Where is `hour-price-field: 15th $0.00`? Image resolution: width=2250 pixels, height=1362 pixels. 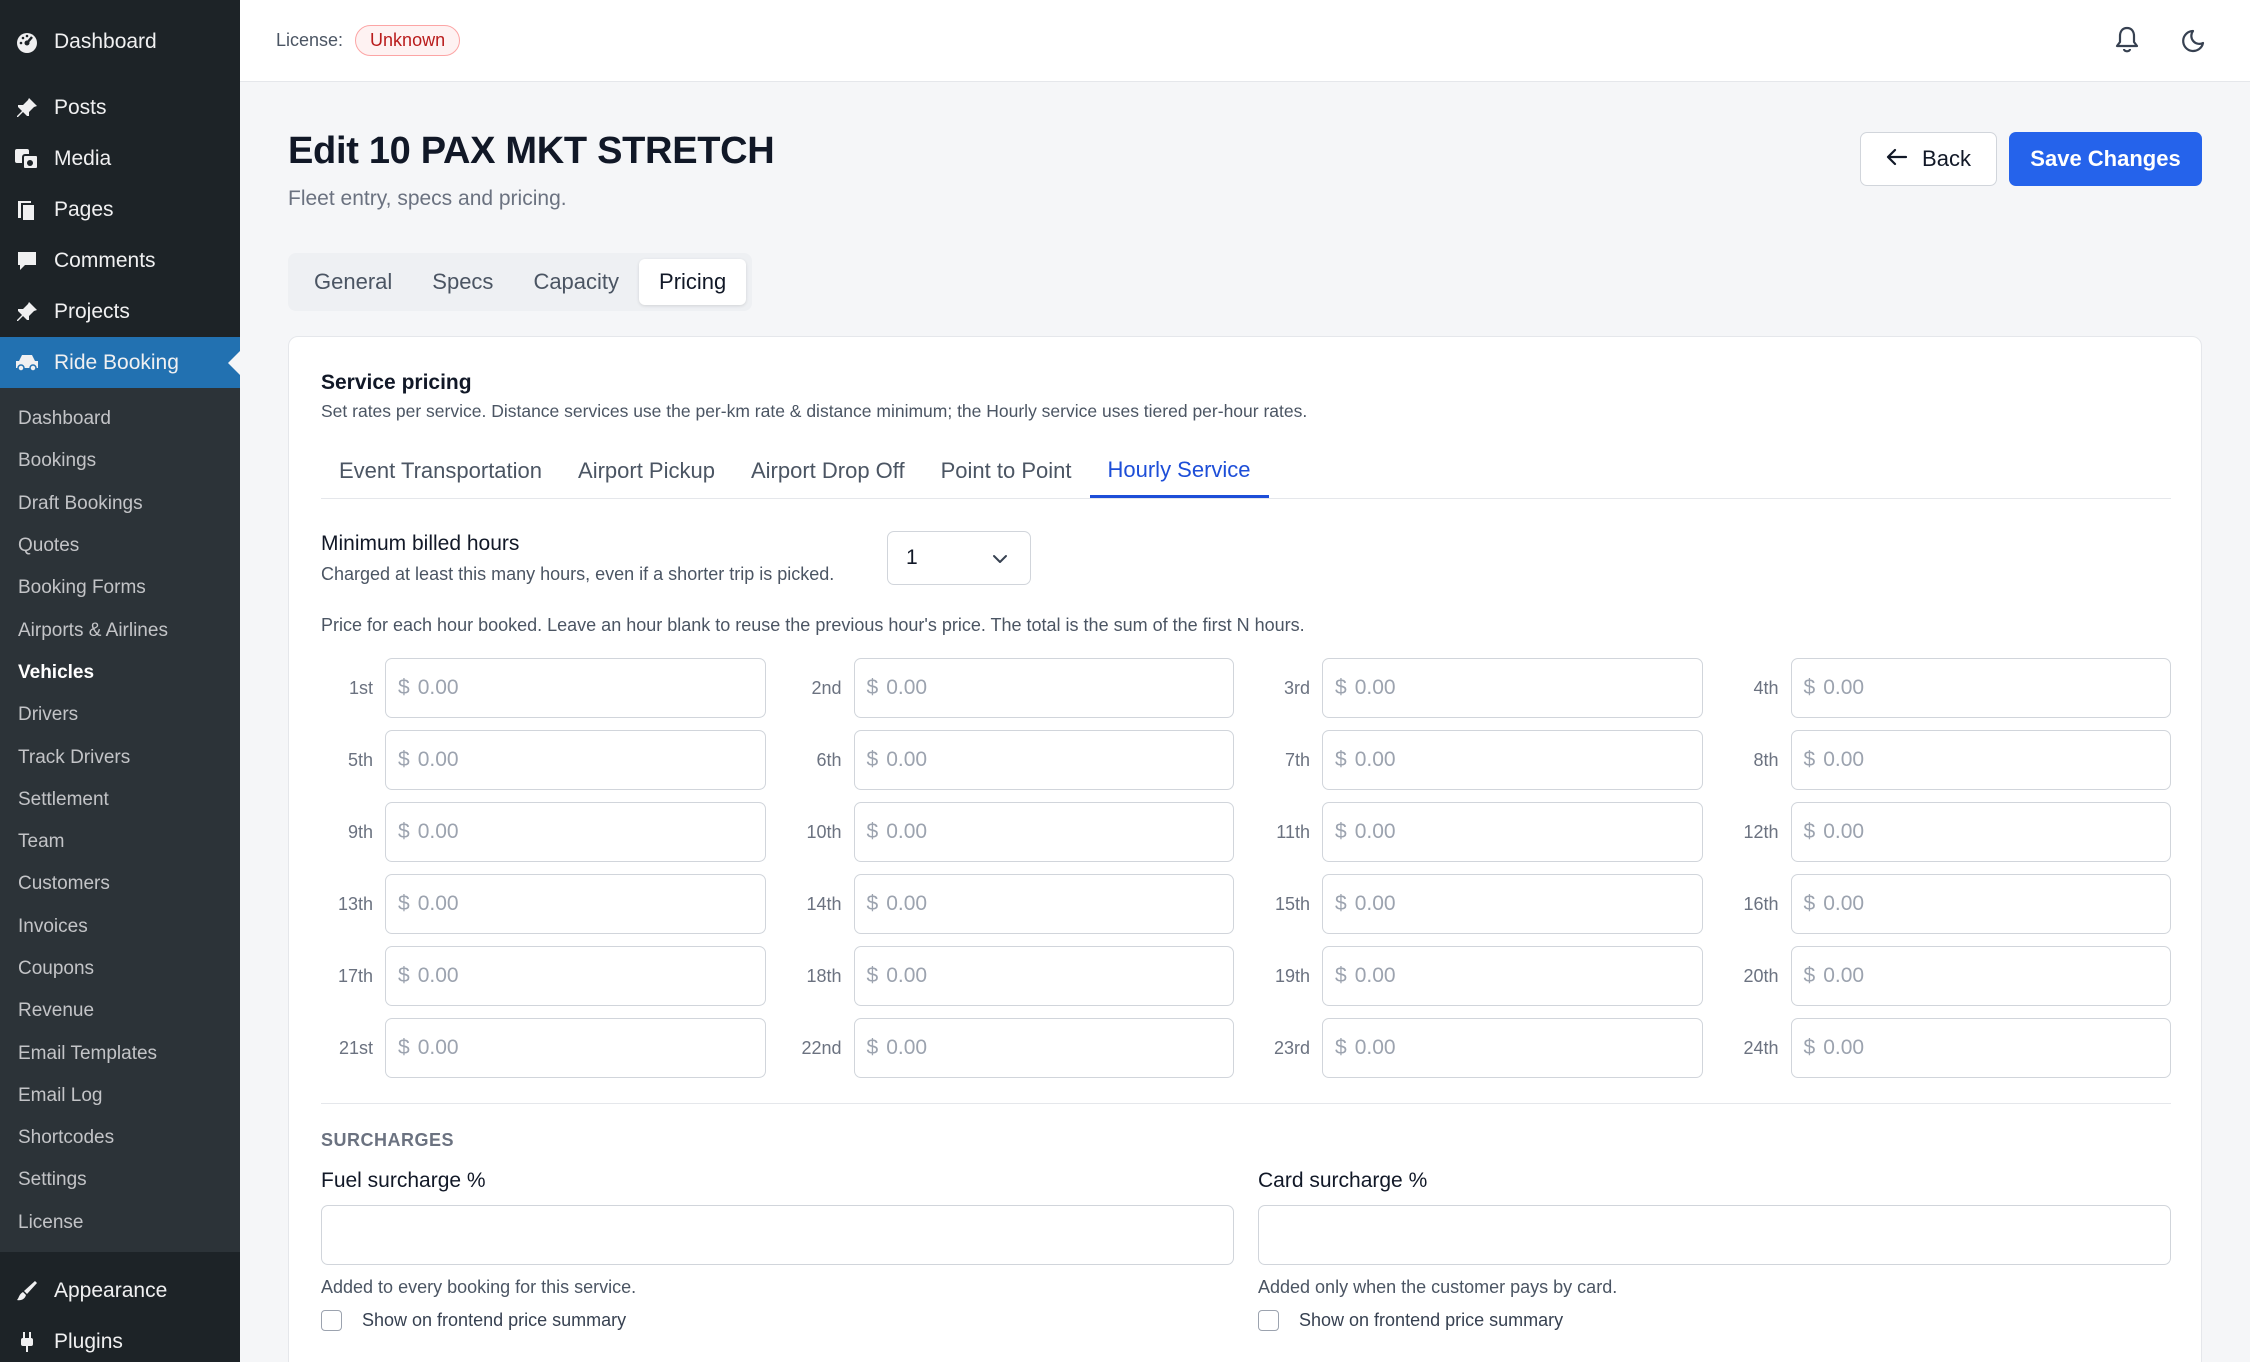
hour-price-field: 15th $0.00 is located at coordinates (1480, 904).